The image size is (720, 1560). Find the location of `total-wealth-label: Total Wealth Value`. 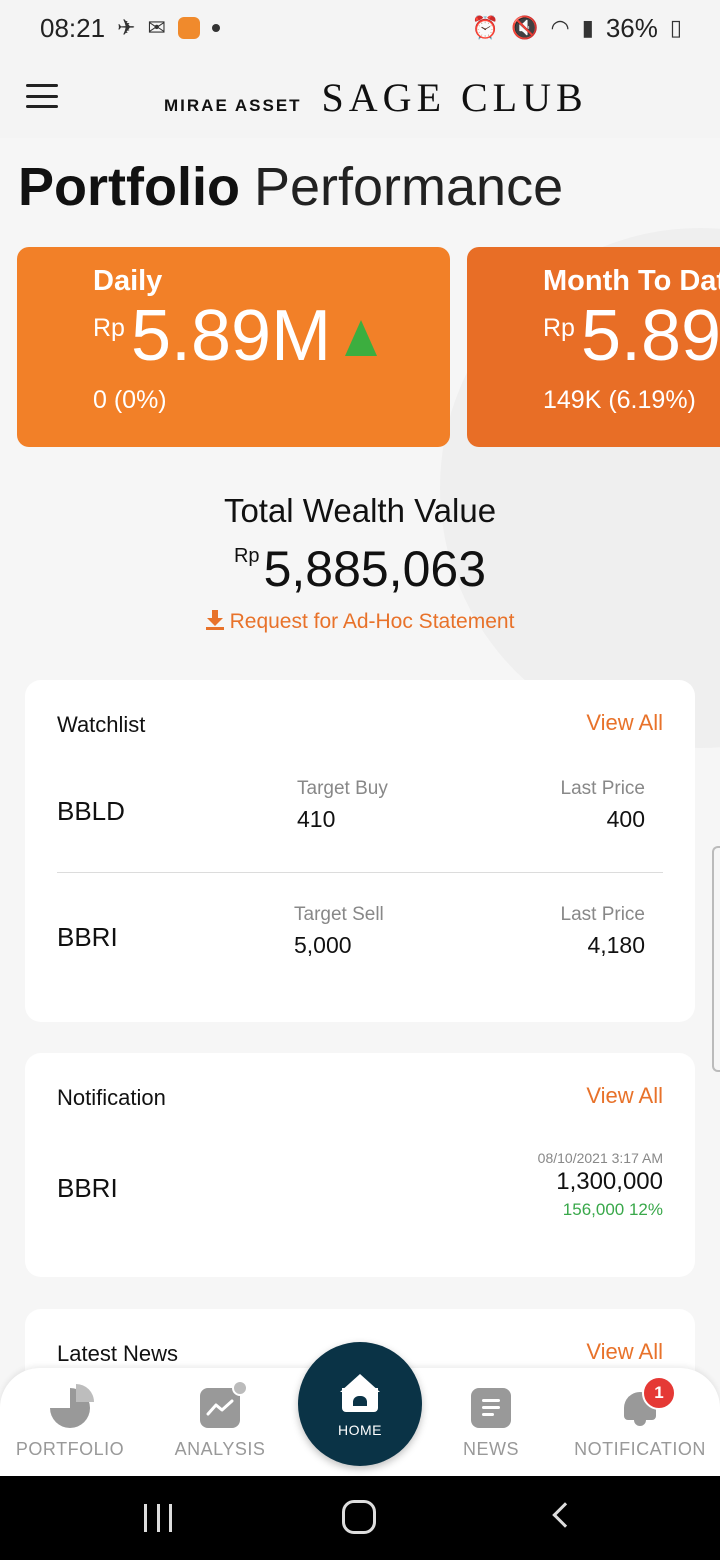

total-wealth-label: Total Wealth Value is located at coordinates (360, 510).